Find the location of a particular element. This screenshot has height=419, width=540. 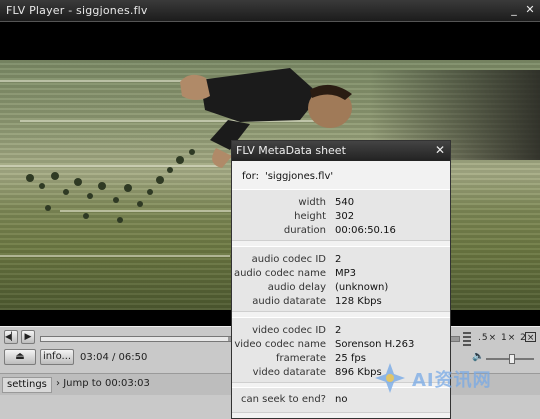

meta-key: audio codec ID is located at coordinates (288, 259).